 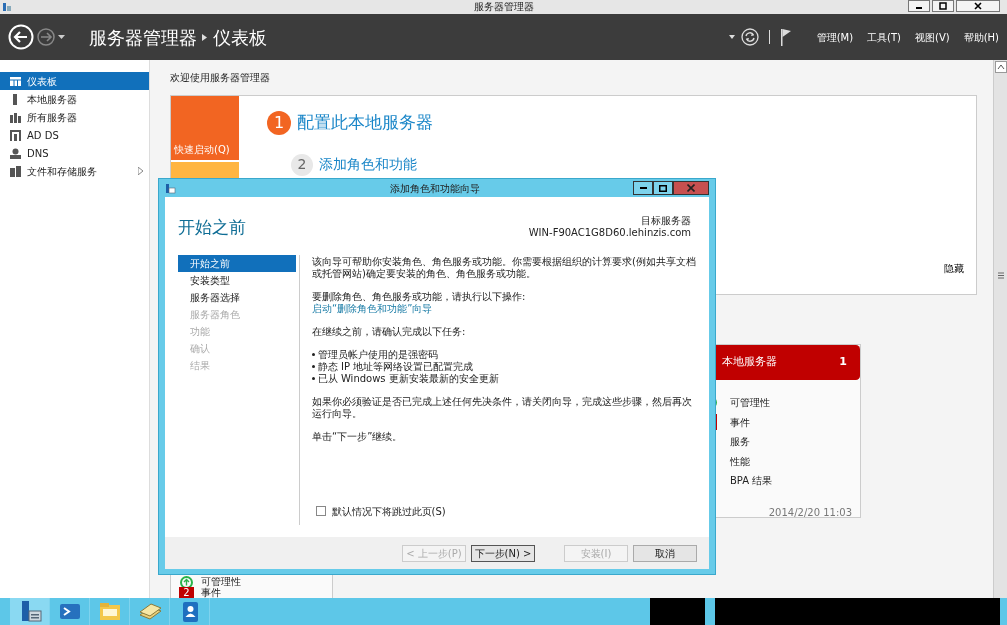 I want to click on dialog-title: 添加角色和功能向导, so click(x=434, y=188).